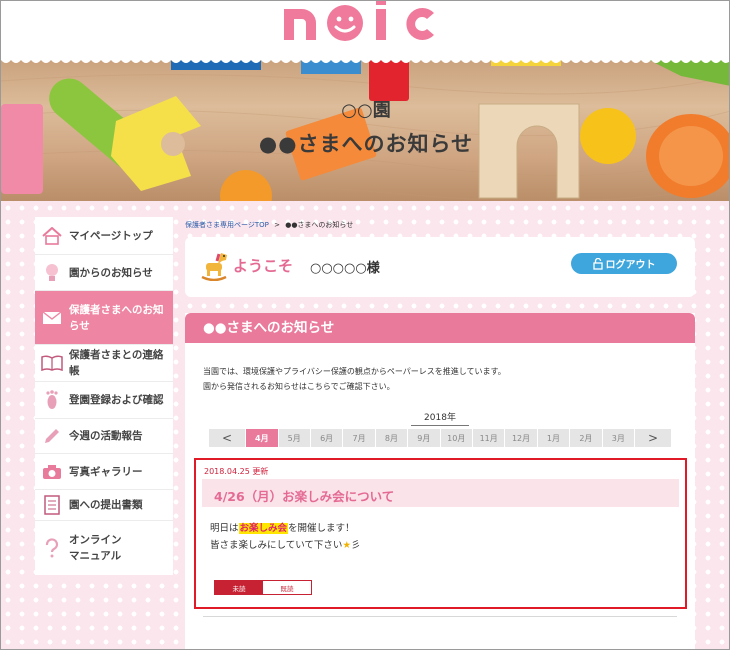 The image size is (730, 650). What do you see at coordinates (366, 110) in the screenshot?
I see `hero-subtitle: ○○園` at bounding box center [366, 110].